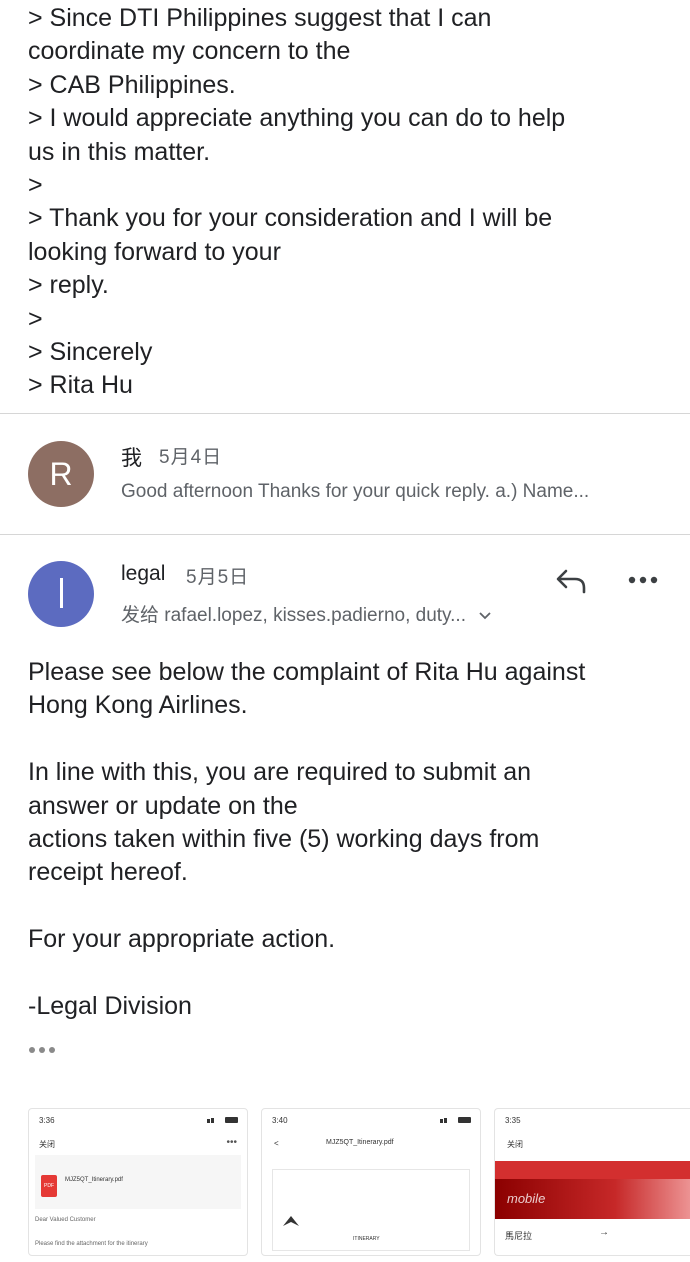 The height and width of the screenshot is (1262, 690). I want to click on status-time: 3:40, so click(280, 1120).